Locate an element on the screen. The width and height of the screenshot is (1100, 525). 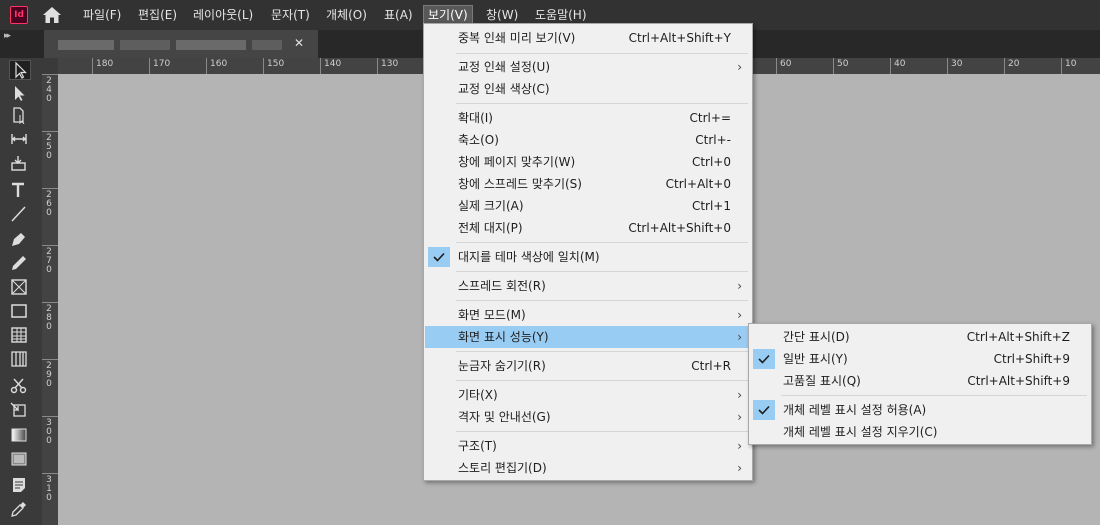
gradient-feather-tool-icon is located at coordinates (20, 460).